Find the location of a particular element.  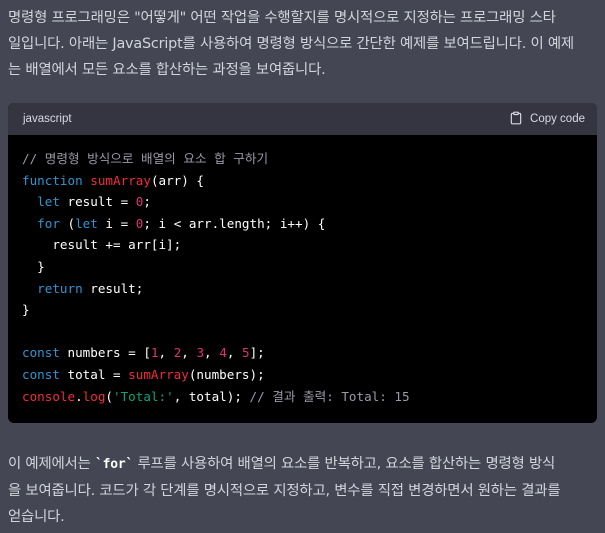

code-token: function is located at coordinates (52, 180).